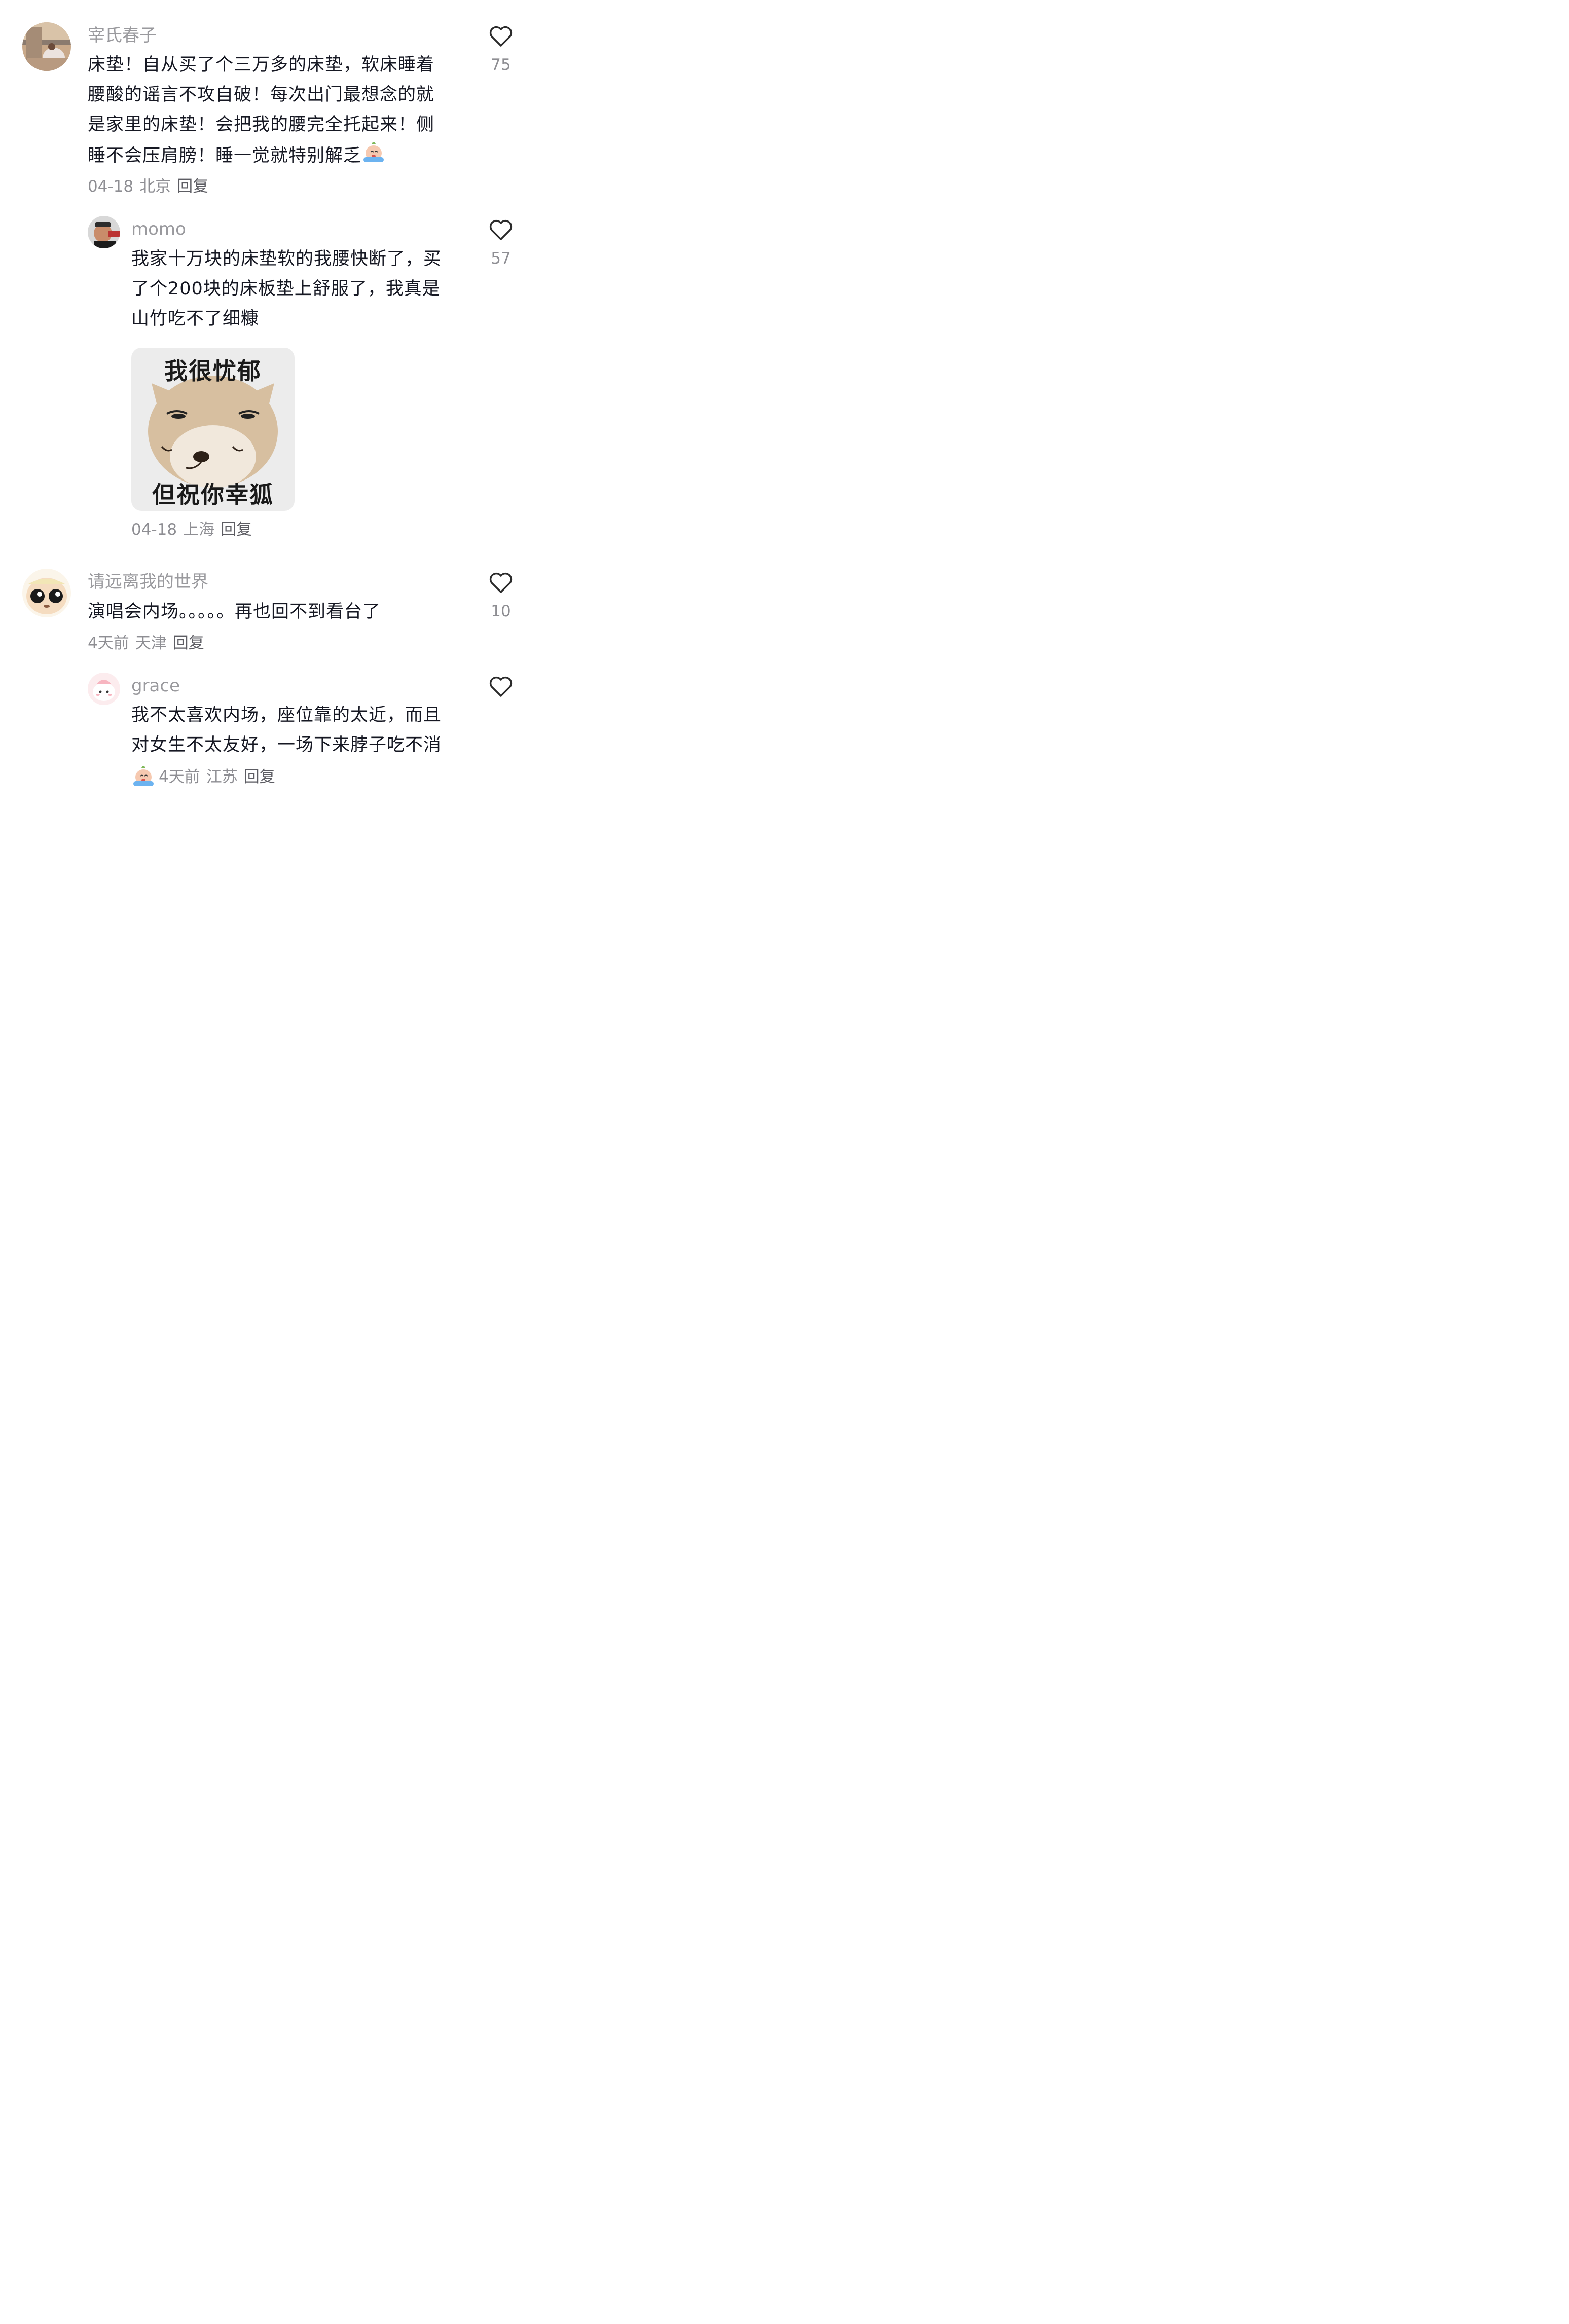 Image resolution: width=1569 pixels, height=2324 pixels. I want to click on comment-meta: 4天前 江苏 回复, so click(206, 778).